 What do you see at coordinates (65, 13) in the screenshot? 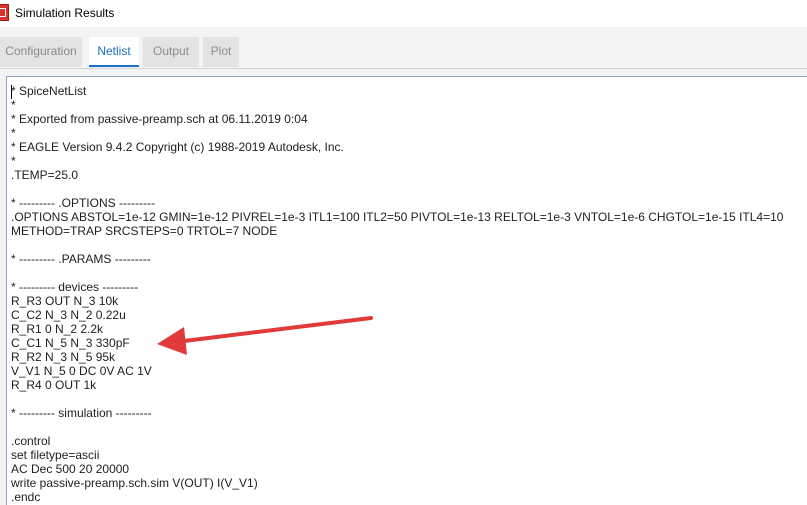
I see `window-title: Simulation Results` at bounding box center [65, 13].